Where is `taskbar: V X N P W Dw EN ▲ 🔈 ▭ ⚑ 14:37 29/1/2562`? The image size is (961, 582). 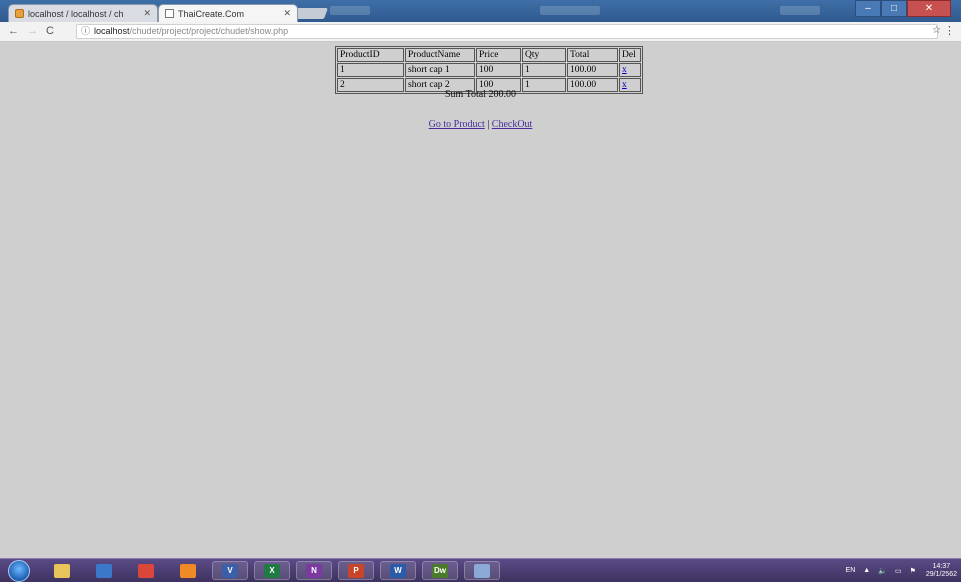
taskbar: V X N P W Dw EN ▲ 🔈 ▭ ⚑ 14:37 29/1/2562 is located at coordinates (480, 570).